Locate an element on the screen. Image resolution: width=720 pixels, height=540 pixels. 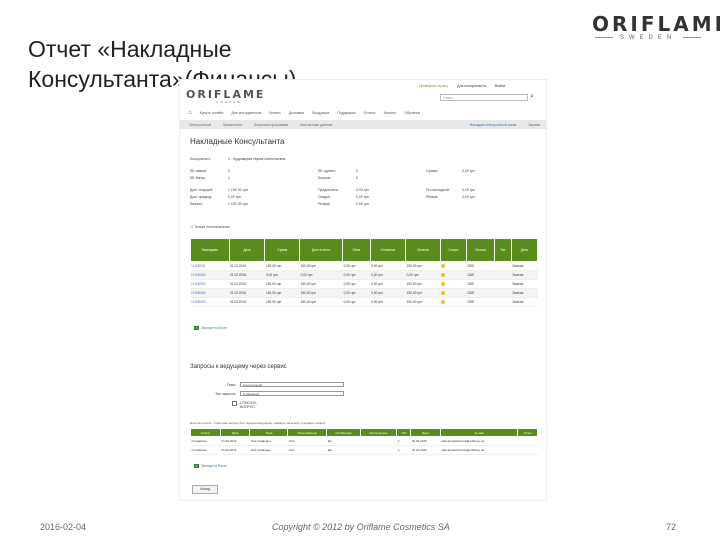
cell-invoice: Н-000001 is located at coordinates (210, 266).